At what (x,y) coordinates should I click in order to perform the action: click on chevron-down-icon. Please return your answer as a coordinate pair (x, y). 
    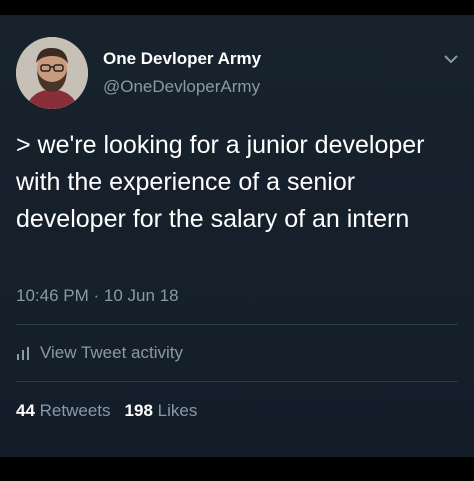
    Looking at the image, I should click on (451, 59).